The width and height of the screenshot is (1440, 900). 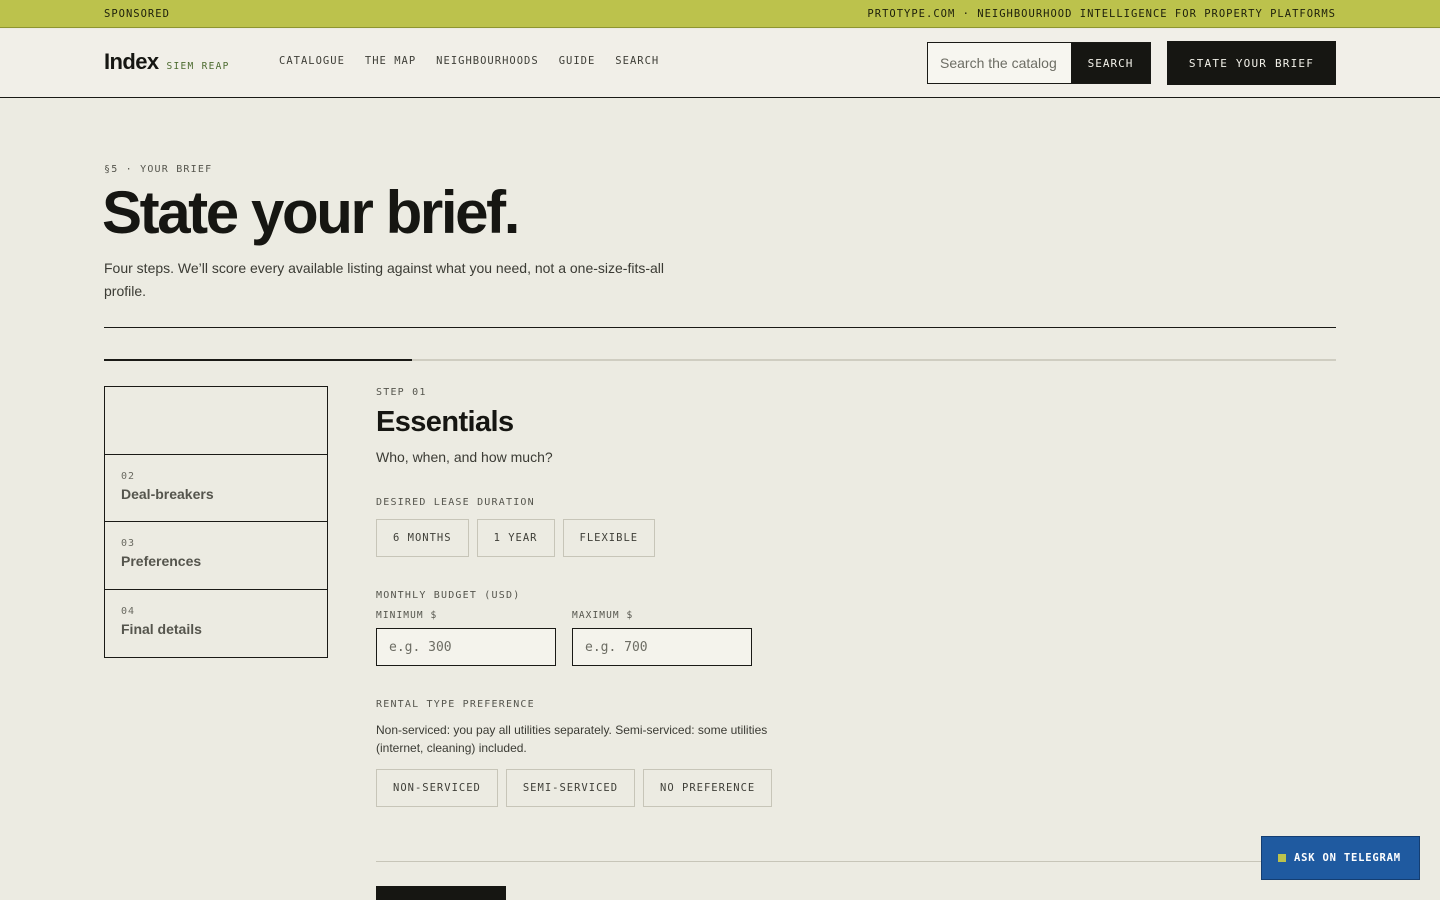 What do you see at coordinates (1251, 63) in the screenshot?
I see `state-your-brief-button: STATE YOUR BRIEF` at bounding box center [1251, 63].